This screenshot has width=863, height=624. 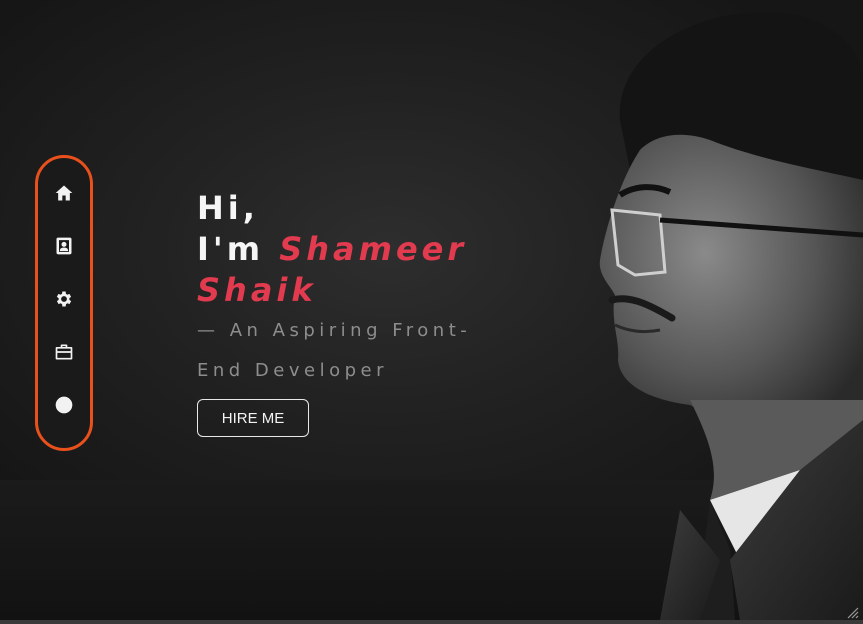 I want to click on nav-contact, so click(x=64, y=405).